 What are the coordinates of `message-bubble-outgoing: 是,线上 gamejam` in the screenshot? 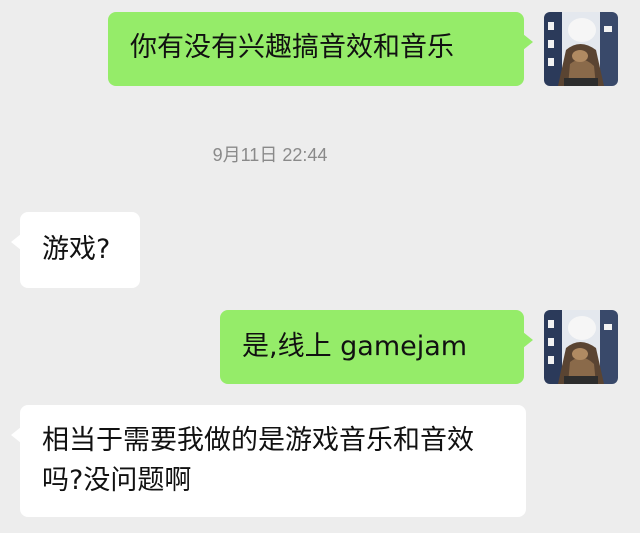 It's located at (376, 347).